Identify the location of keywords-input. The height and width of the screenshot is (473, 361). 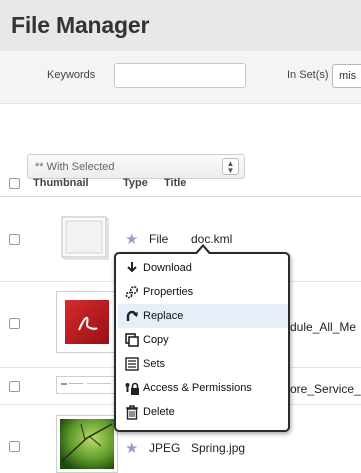
(180, 75).